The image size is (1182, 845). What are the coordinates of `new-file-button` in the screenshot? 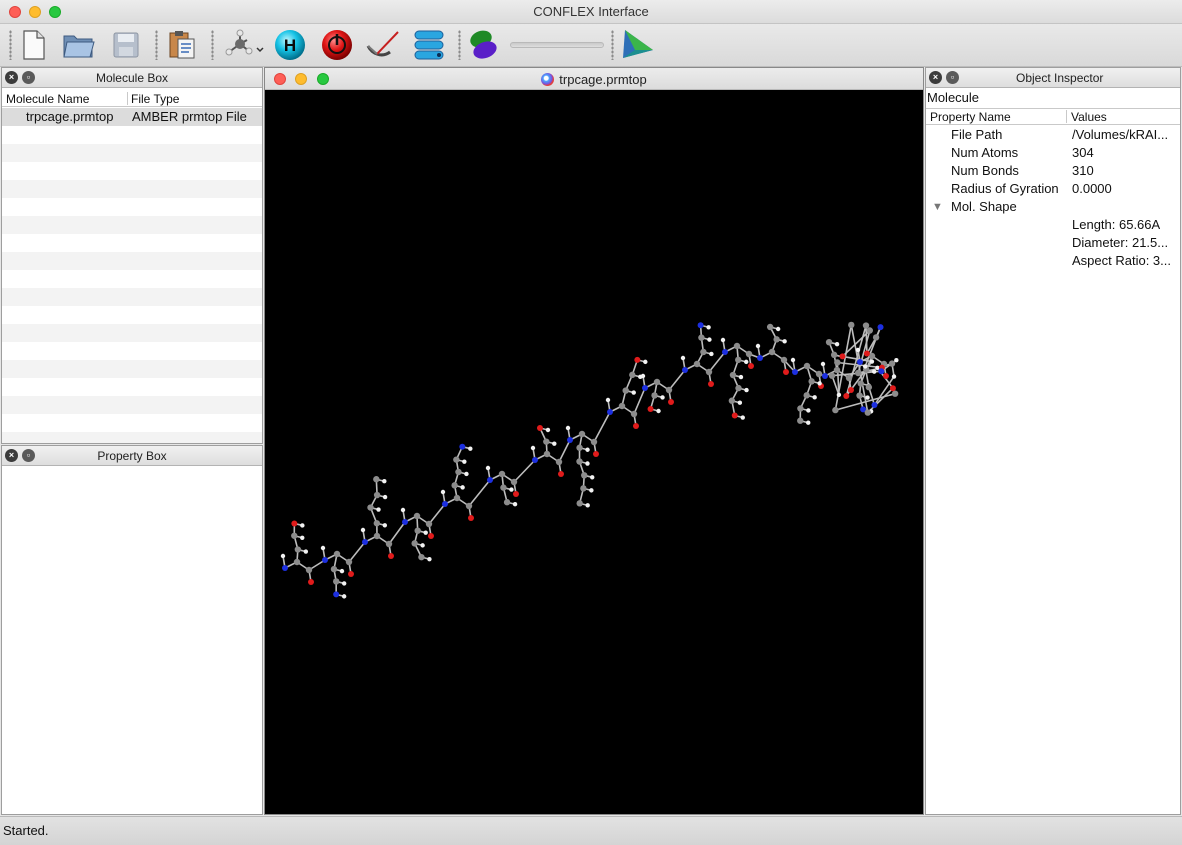 It's located at (34, 45).